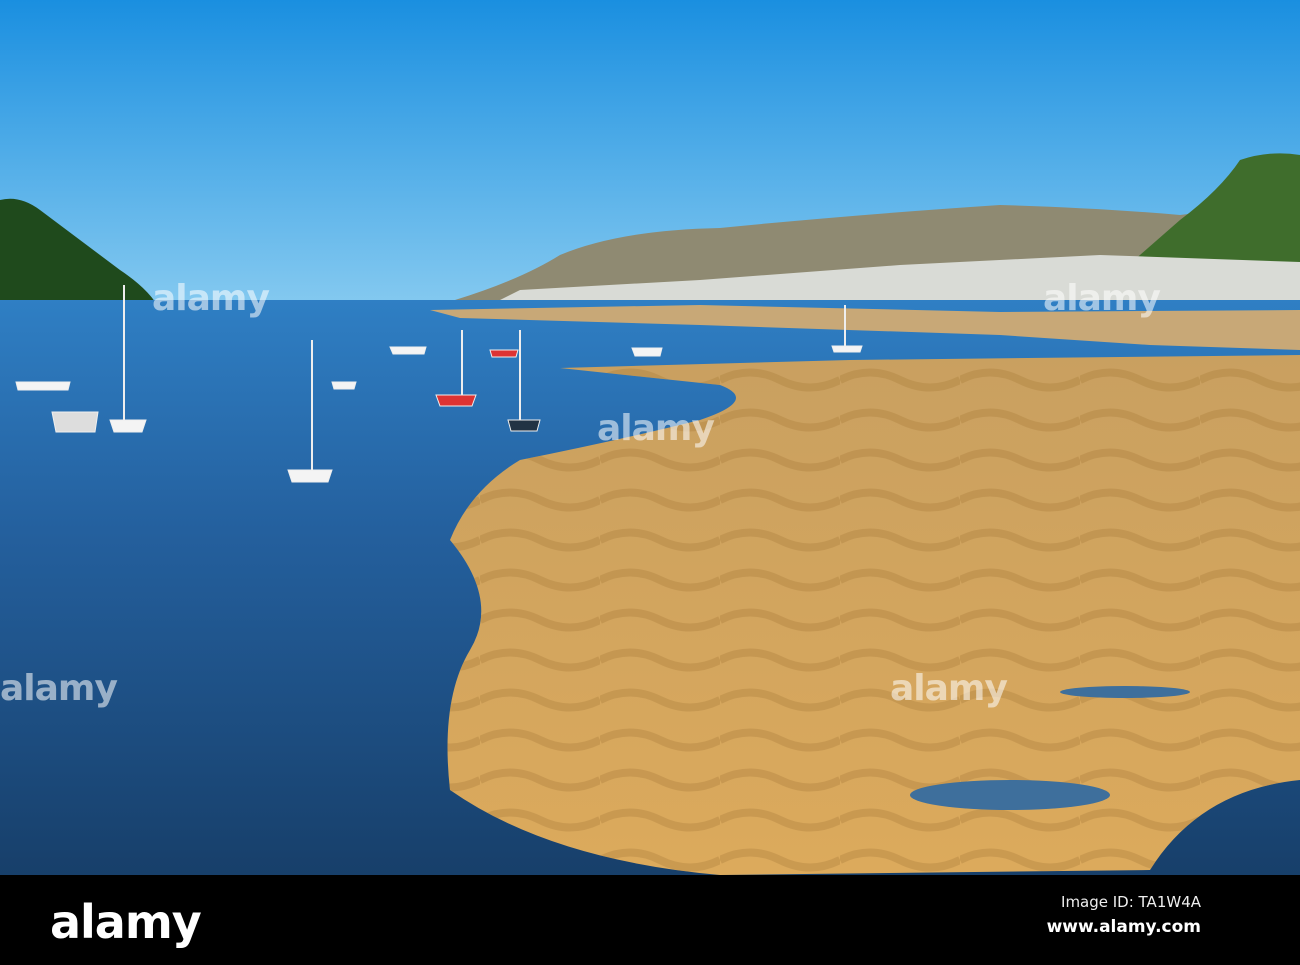  I want to click on footer-bar: alamy Image ID: TA1W4A www.alamy.com, so click(650, 920).